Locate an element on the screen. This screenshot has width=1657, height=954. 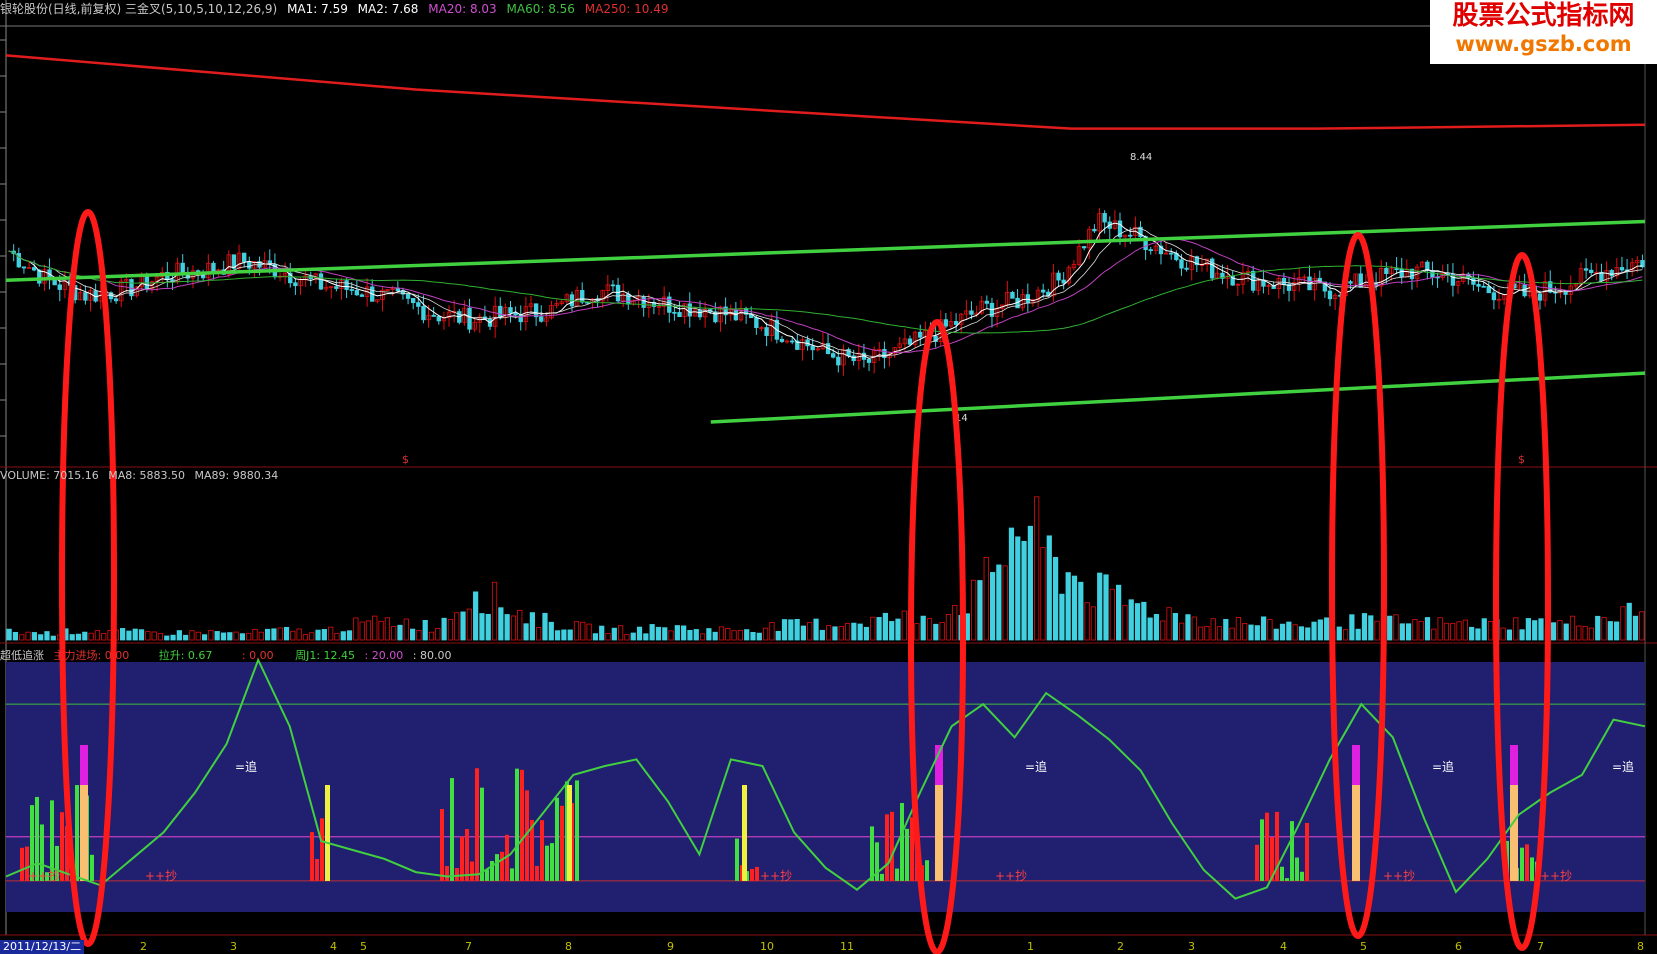
chase-label: =追 is located at coordinates (1036, 766).